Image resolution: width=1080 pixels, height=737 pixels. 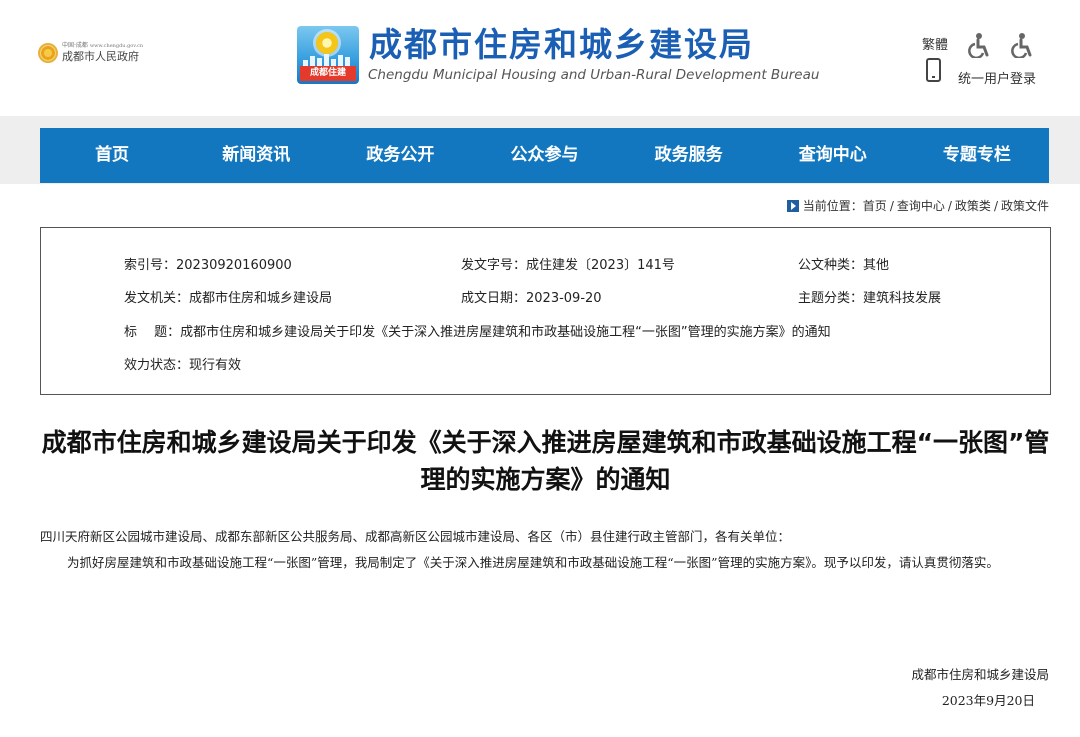 I want to click on info-date: 成文日期：2023-09-20, so click(x=531, y=298).